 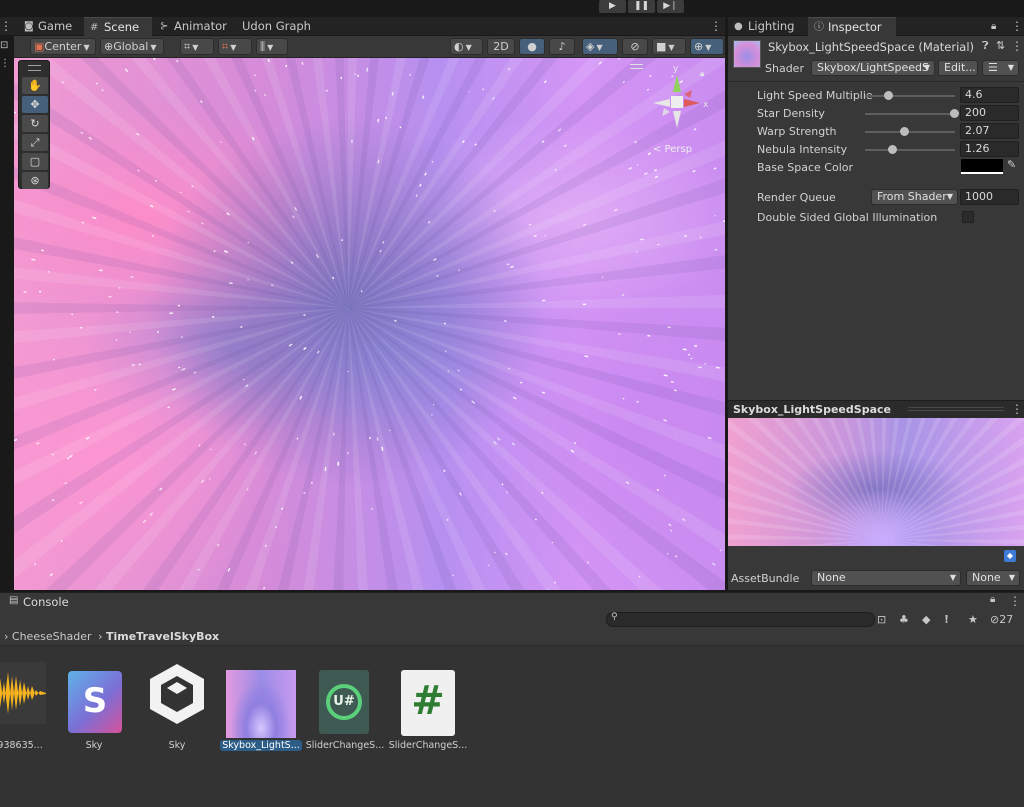 What do you see at coordinates (35, 104) in the screenshot?
I see `move-tool-icon: ✥` at bounding box center [35, 104].